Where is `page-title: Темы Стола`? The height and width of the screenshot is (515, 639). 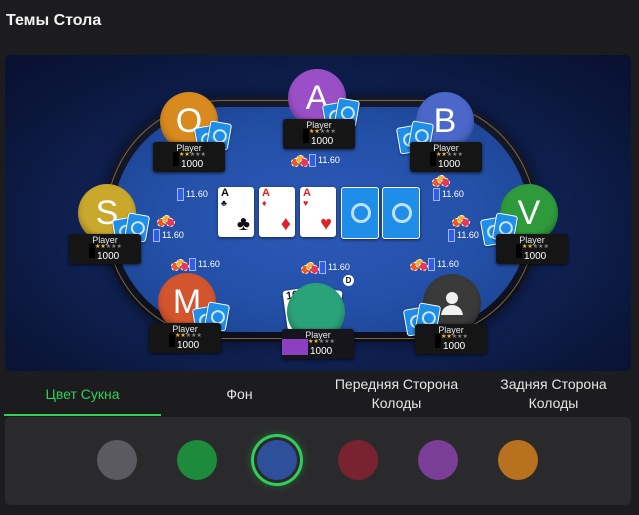 page-title: Темы Стола is located at coordinates (54, 20).